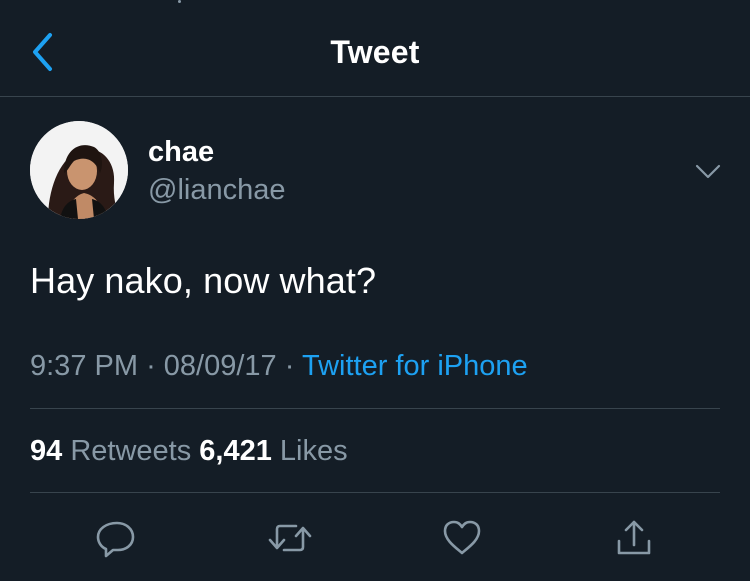  I want to click on like-count: 6,421, so click(235, 451).